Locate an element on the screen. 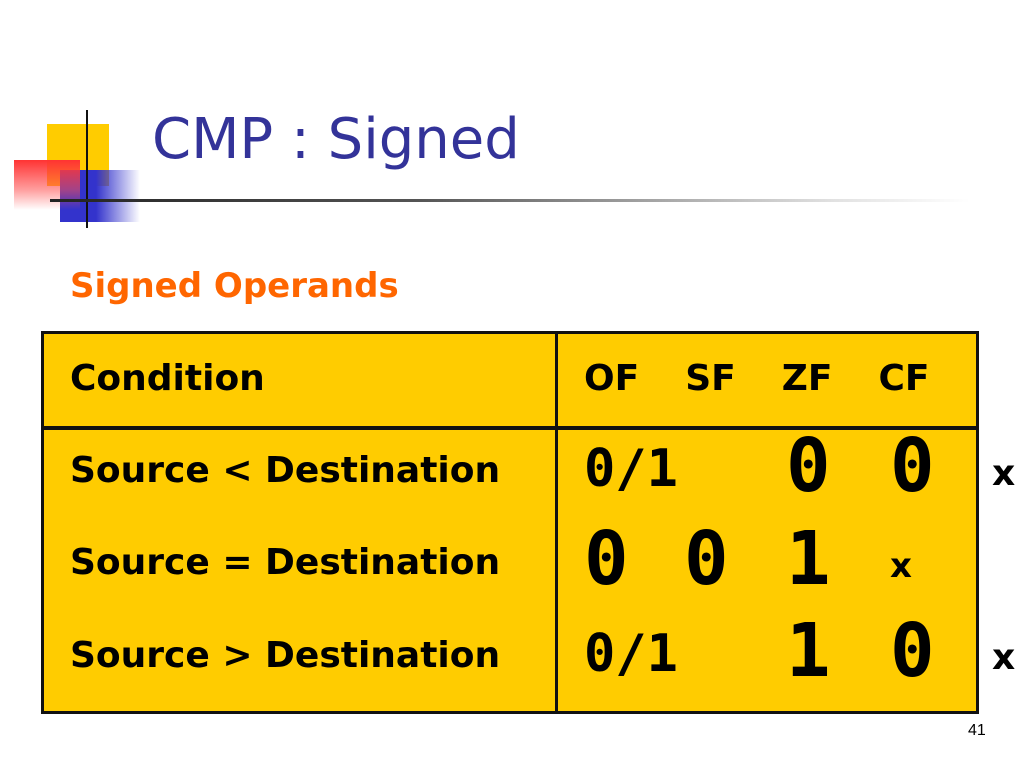 This screenshot has height=768, width=1024. row-1-cf: 0 is located at coordinates (912, 466).